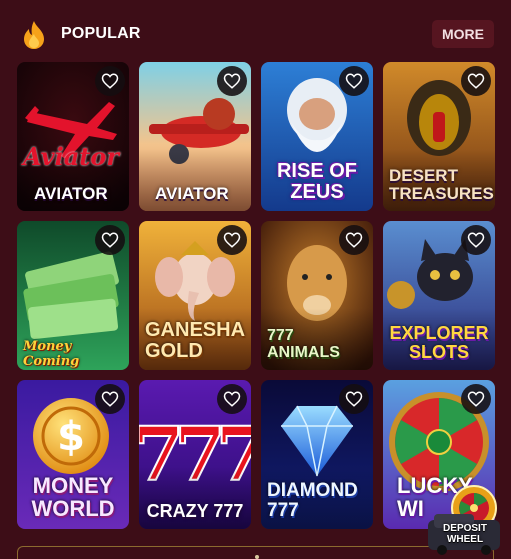 This screenshot has width=511, height=559. What do you see at coordinates (317, 136) in the screenshot?
I see `game-card-rise-of-zeus: RISE OF ZEUS` at bounding box center [317, 136].